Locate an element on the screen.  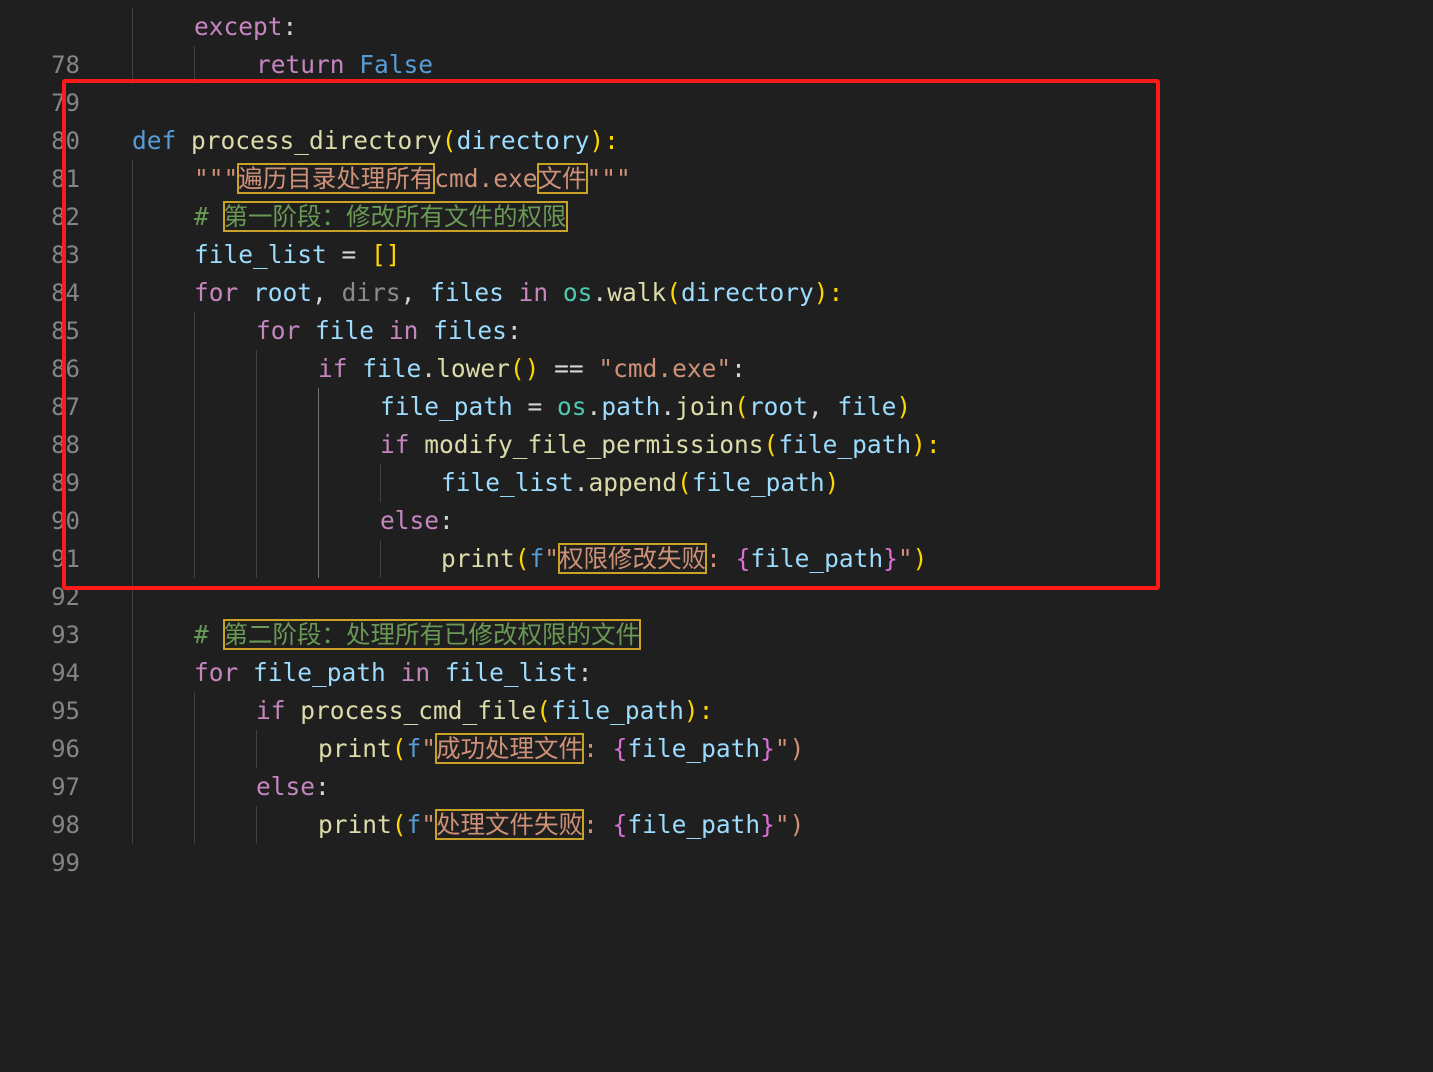
line-content: print(f"处理文件失败: {file_path}") is located at coordinates (561, 824).